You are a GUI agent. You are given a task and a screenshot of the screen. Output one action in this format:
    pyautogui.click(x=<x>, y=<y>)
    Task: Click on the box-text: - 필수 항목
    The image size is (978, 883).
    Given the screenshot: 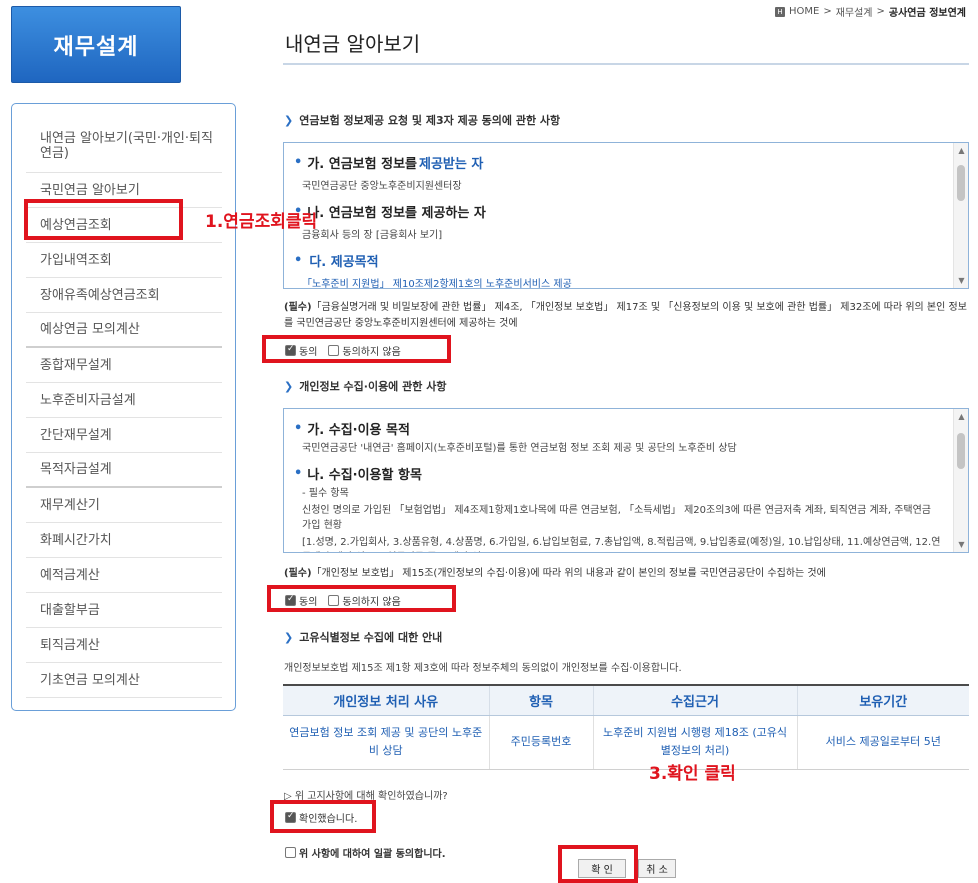 What is the action you would take?
    pyautogui.click(x=325, y=493)
    